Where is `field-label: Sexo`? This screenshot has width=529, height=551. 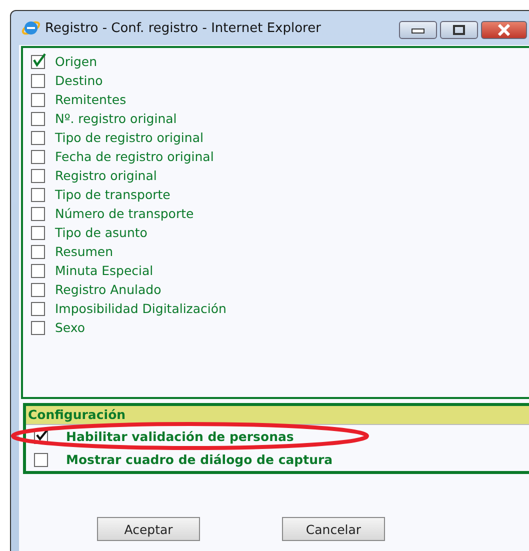
field-label: Sexo is located at coordinates (70, 327).